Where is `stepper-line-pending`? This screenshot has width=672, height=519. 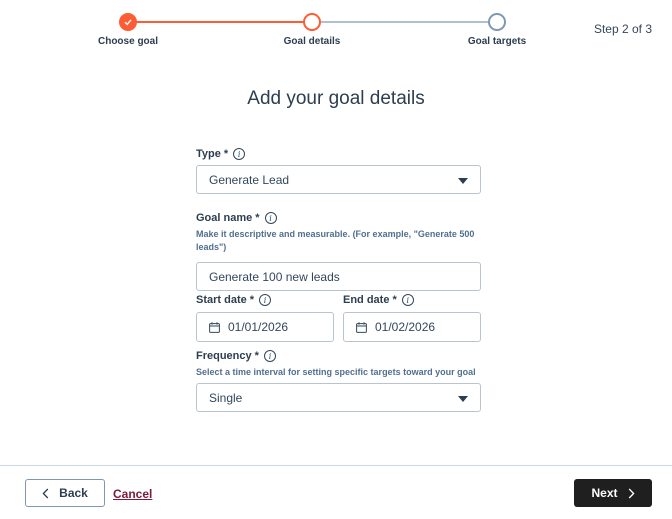 stepper-line-pending is located at coordinates (405, 22).